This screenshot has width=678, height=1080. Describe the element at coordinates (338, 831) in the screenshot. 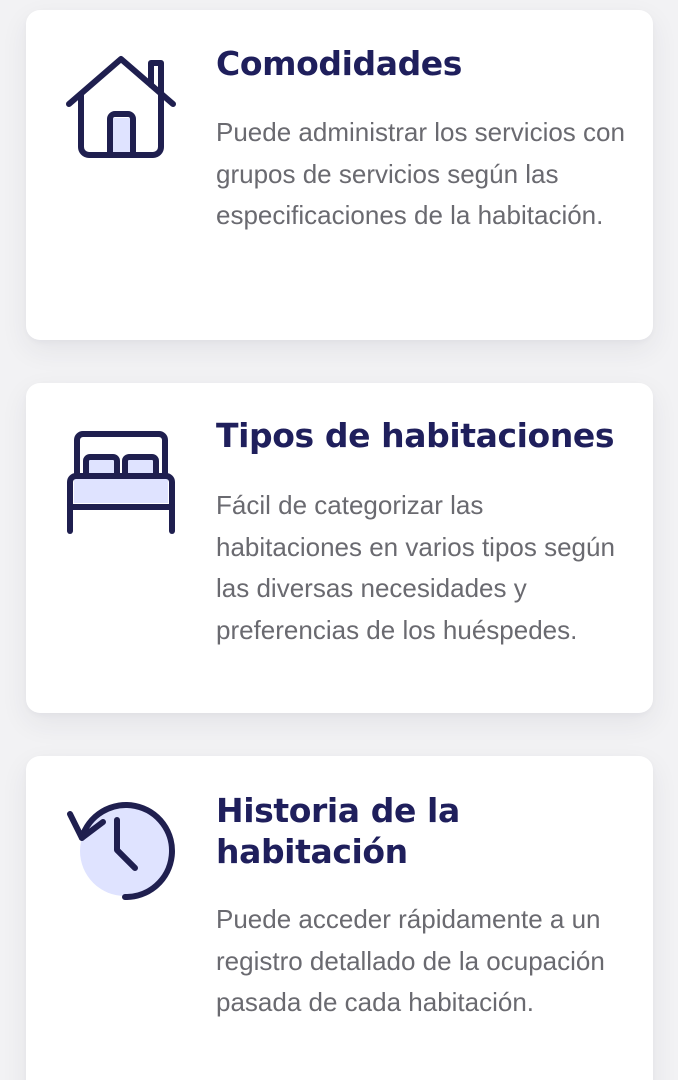

I see `feature-title: Historia de la habitación` at that location.